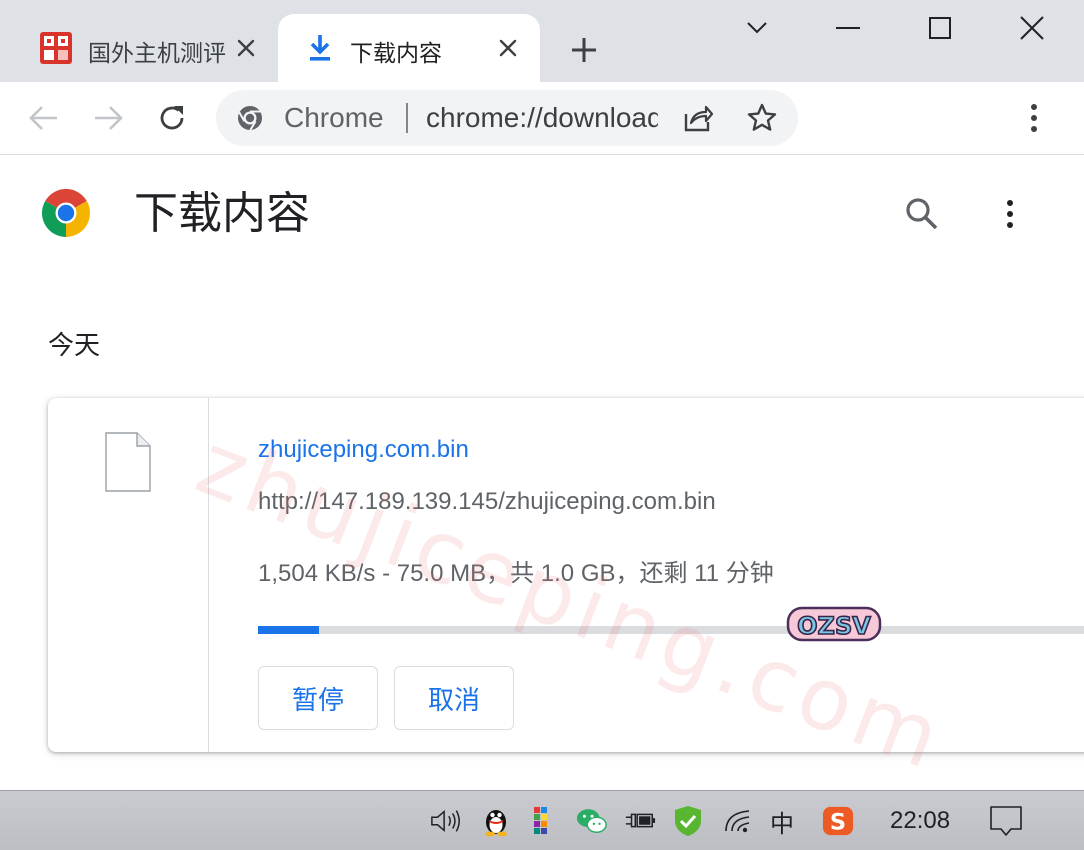  I want to click on page-title: 下载内容, so click(222, 213).